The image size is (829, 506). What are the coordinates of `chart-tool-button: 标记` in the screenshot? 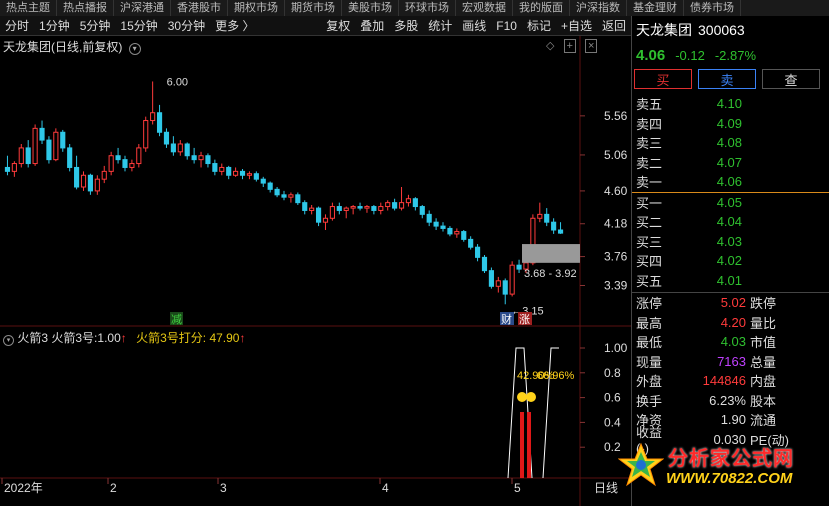 It's located at (539, 26).